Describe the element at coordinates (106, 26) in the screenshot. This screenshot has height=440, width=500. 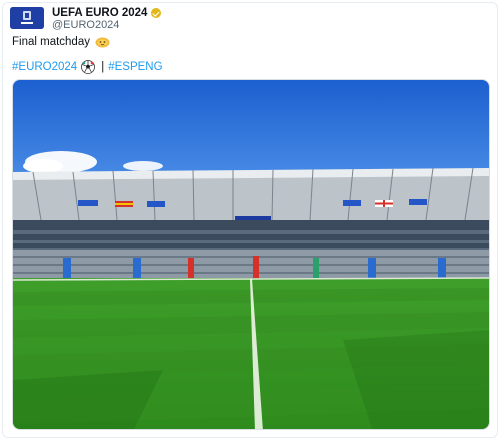
I see `user-handle: @EURO2024` at that location.